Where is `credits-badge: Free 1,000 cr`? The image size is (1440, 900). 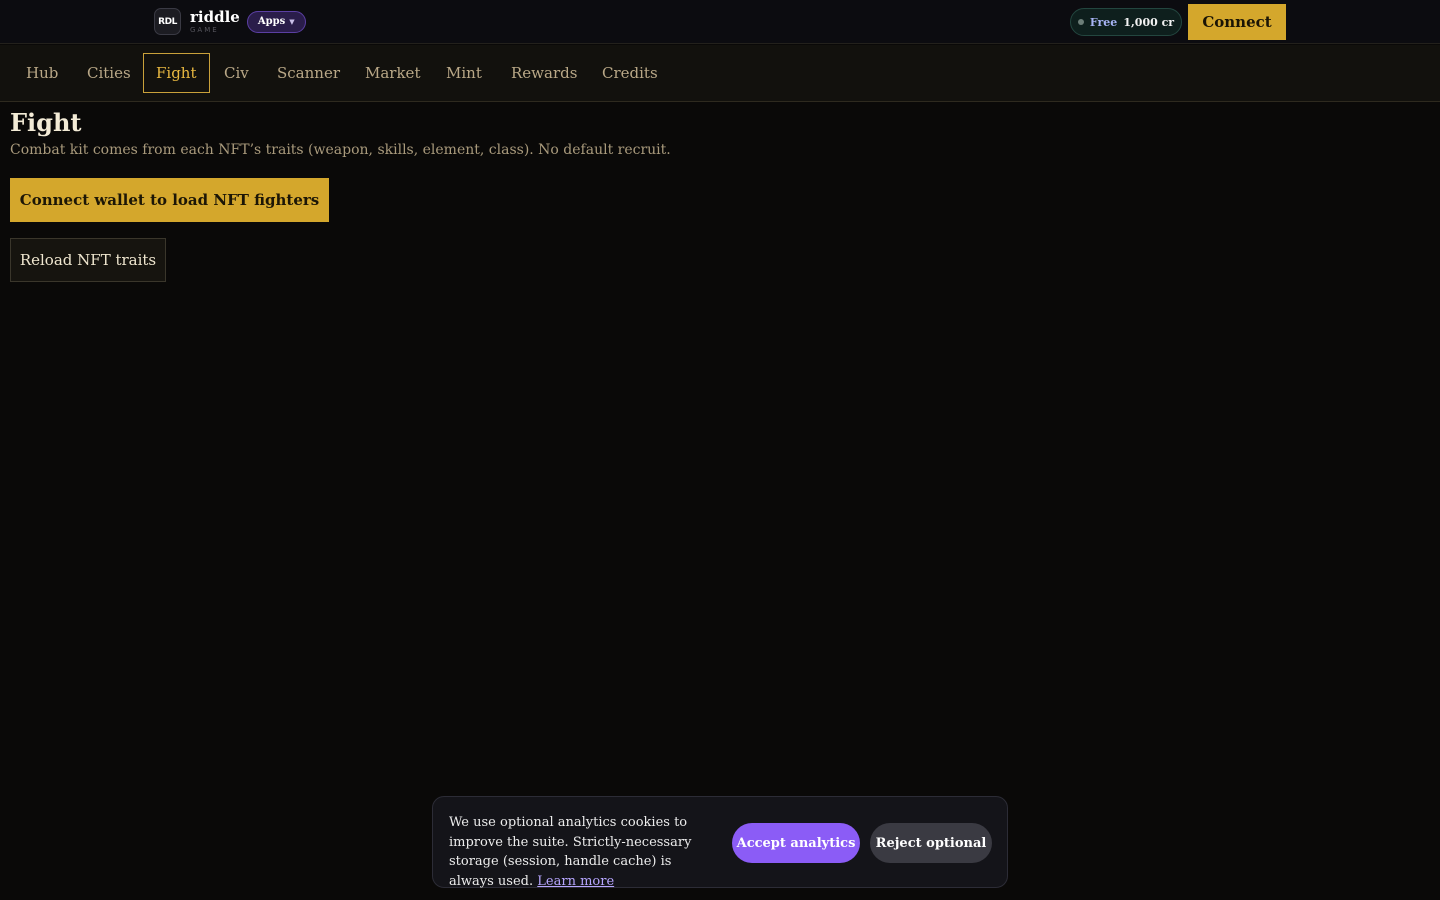 credits-badge: Free 1,000 cr is located at coordinates (1126, 22).